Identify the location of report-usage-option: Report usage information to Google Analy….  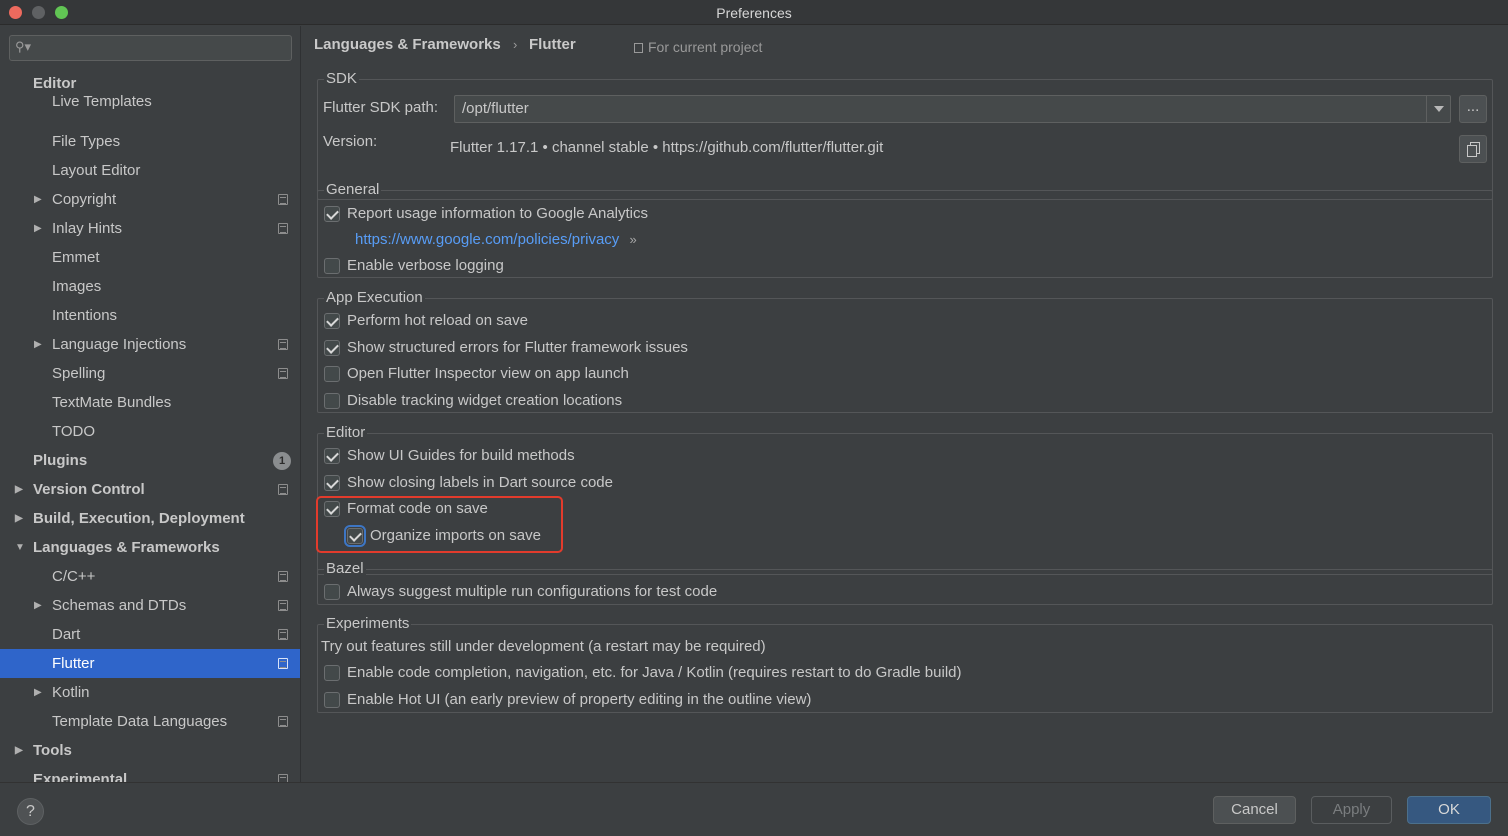
(486, 214).